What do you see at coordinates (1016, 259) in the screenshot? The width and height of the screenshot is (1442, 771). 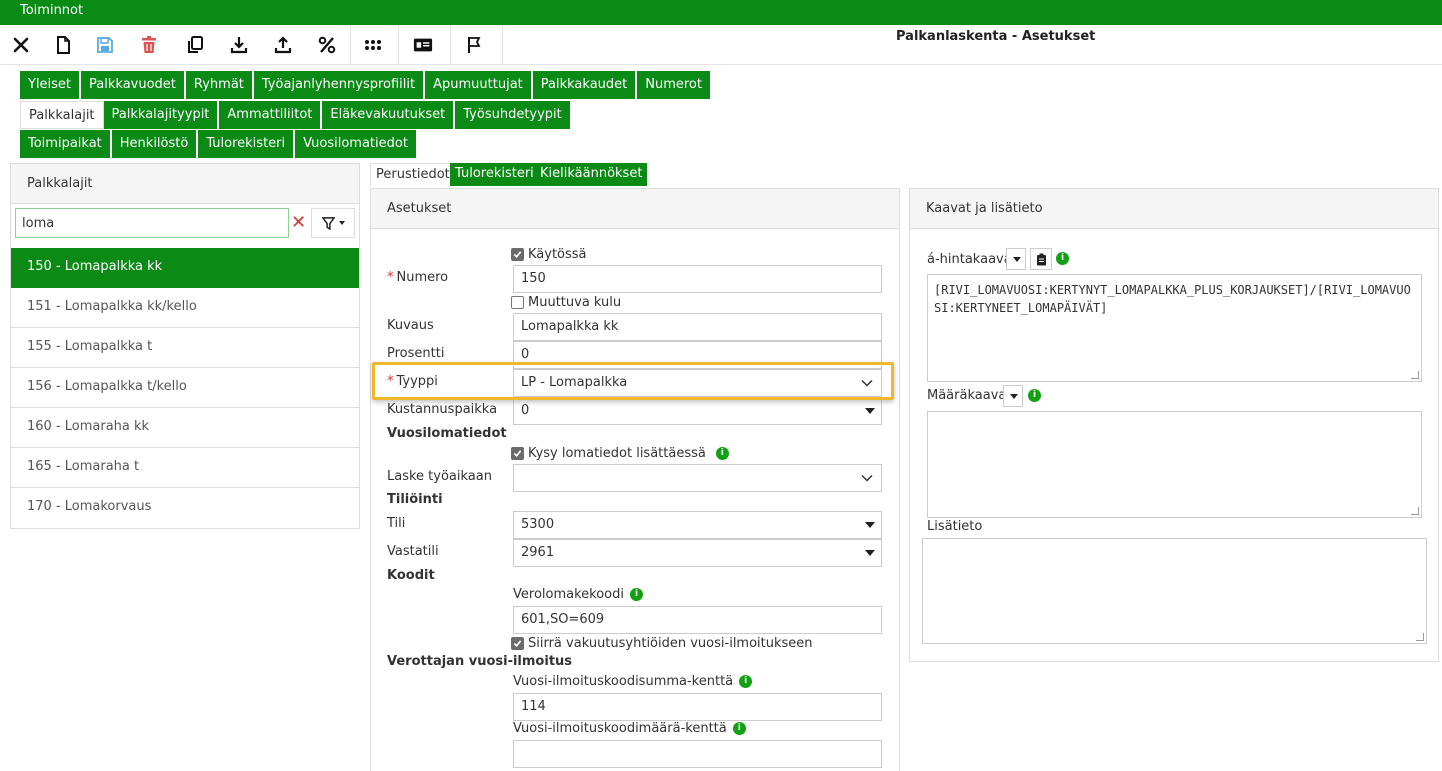 I see `hintakaava-dropdown` at bounding box center [1016, 259].